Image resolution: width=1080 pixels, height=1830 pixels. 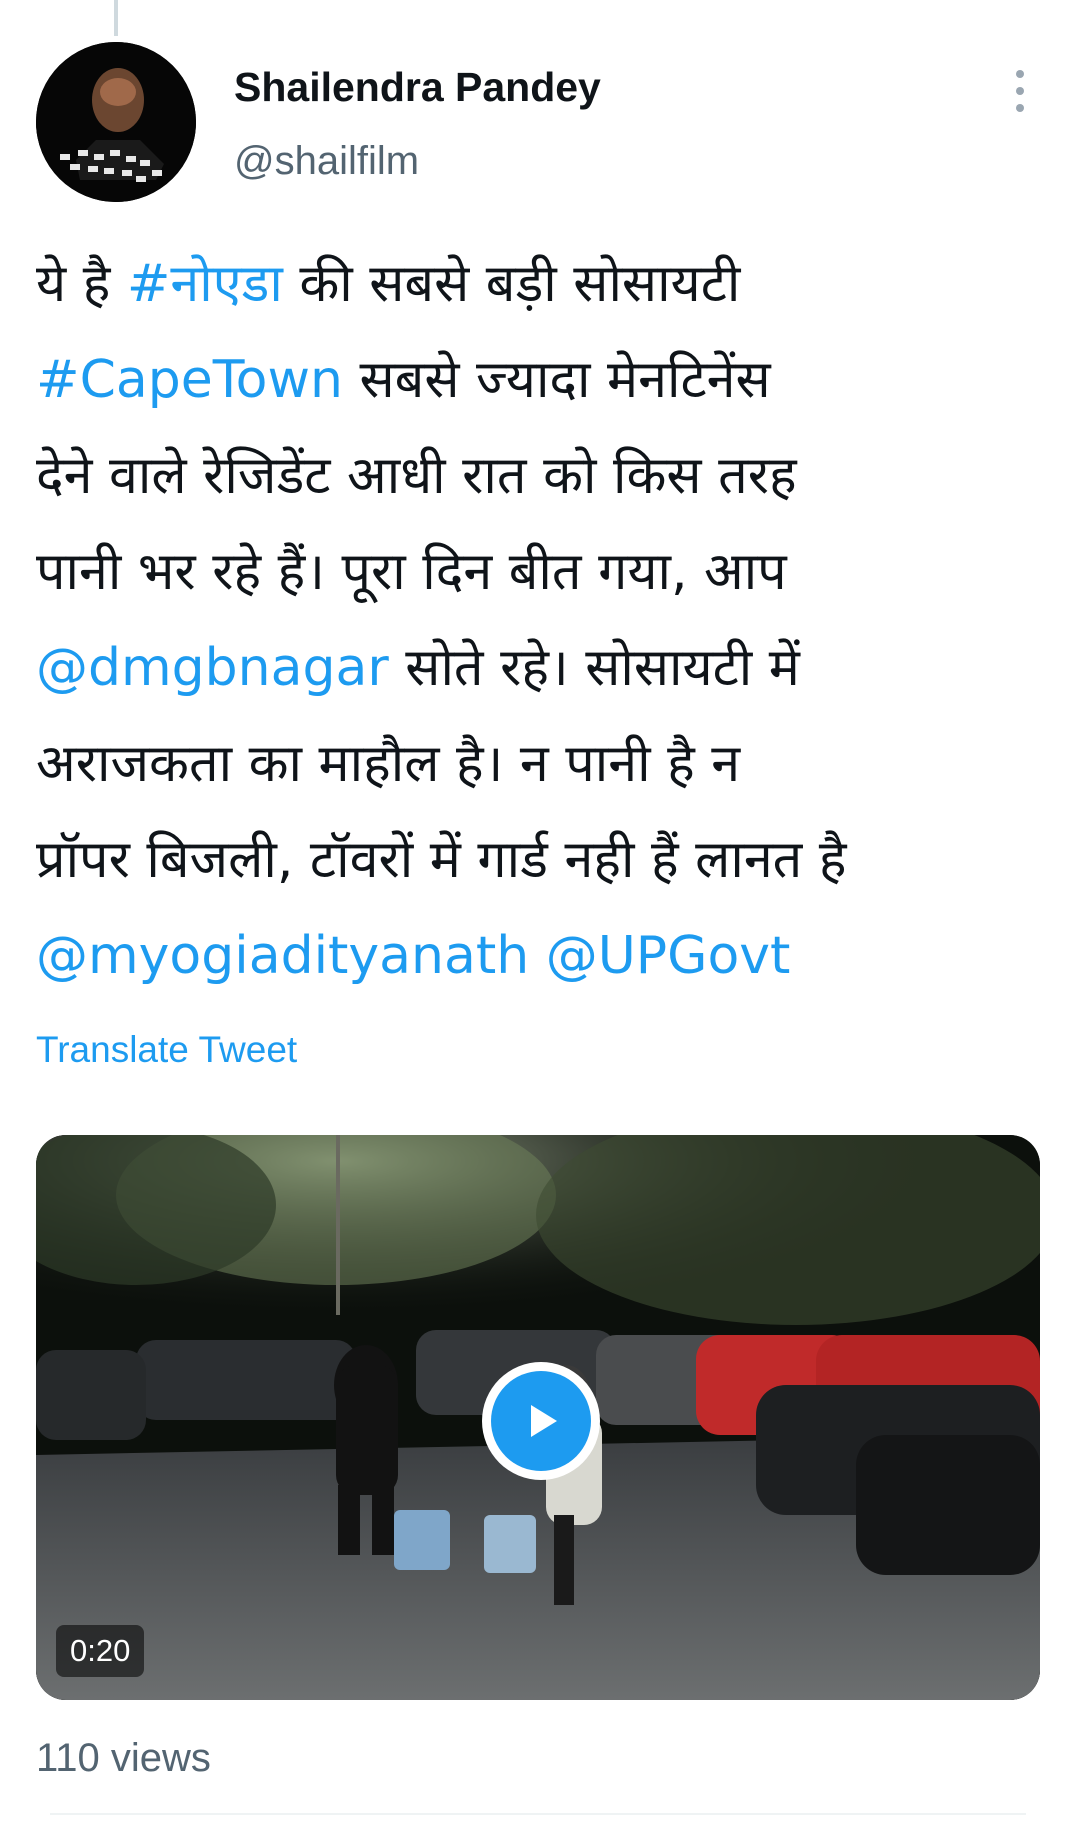 I want to click on hashtag-link: #CapeTown, so click(x=189, y=380).